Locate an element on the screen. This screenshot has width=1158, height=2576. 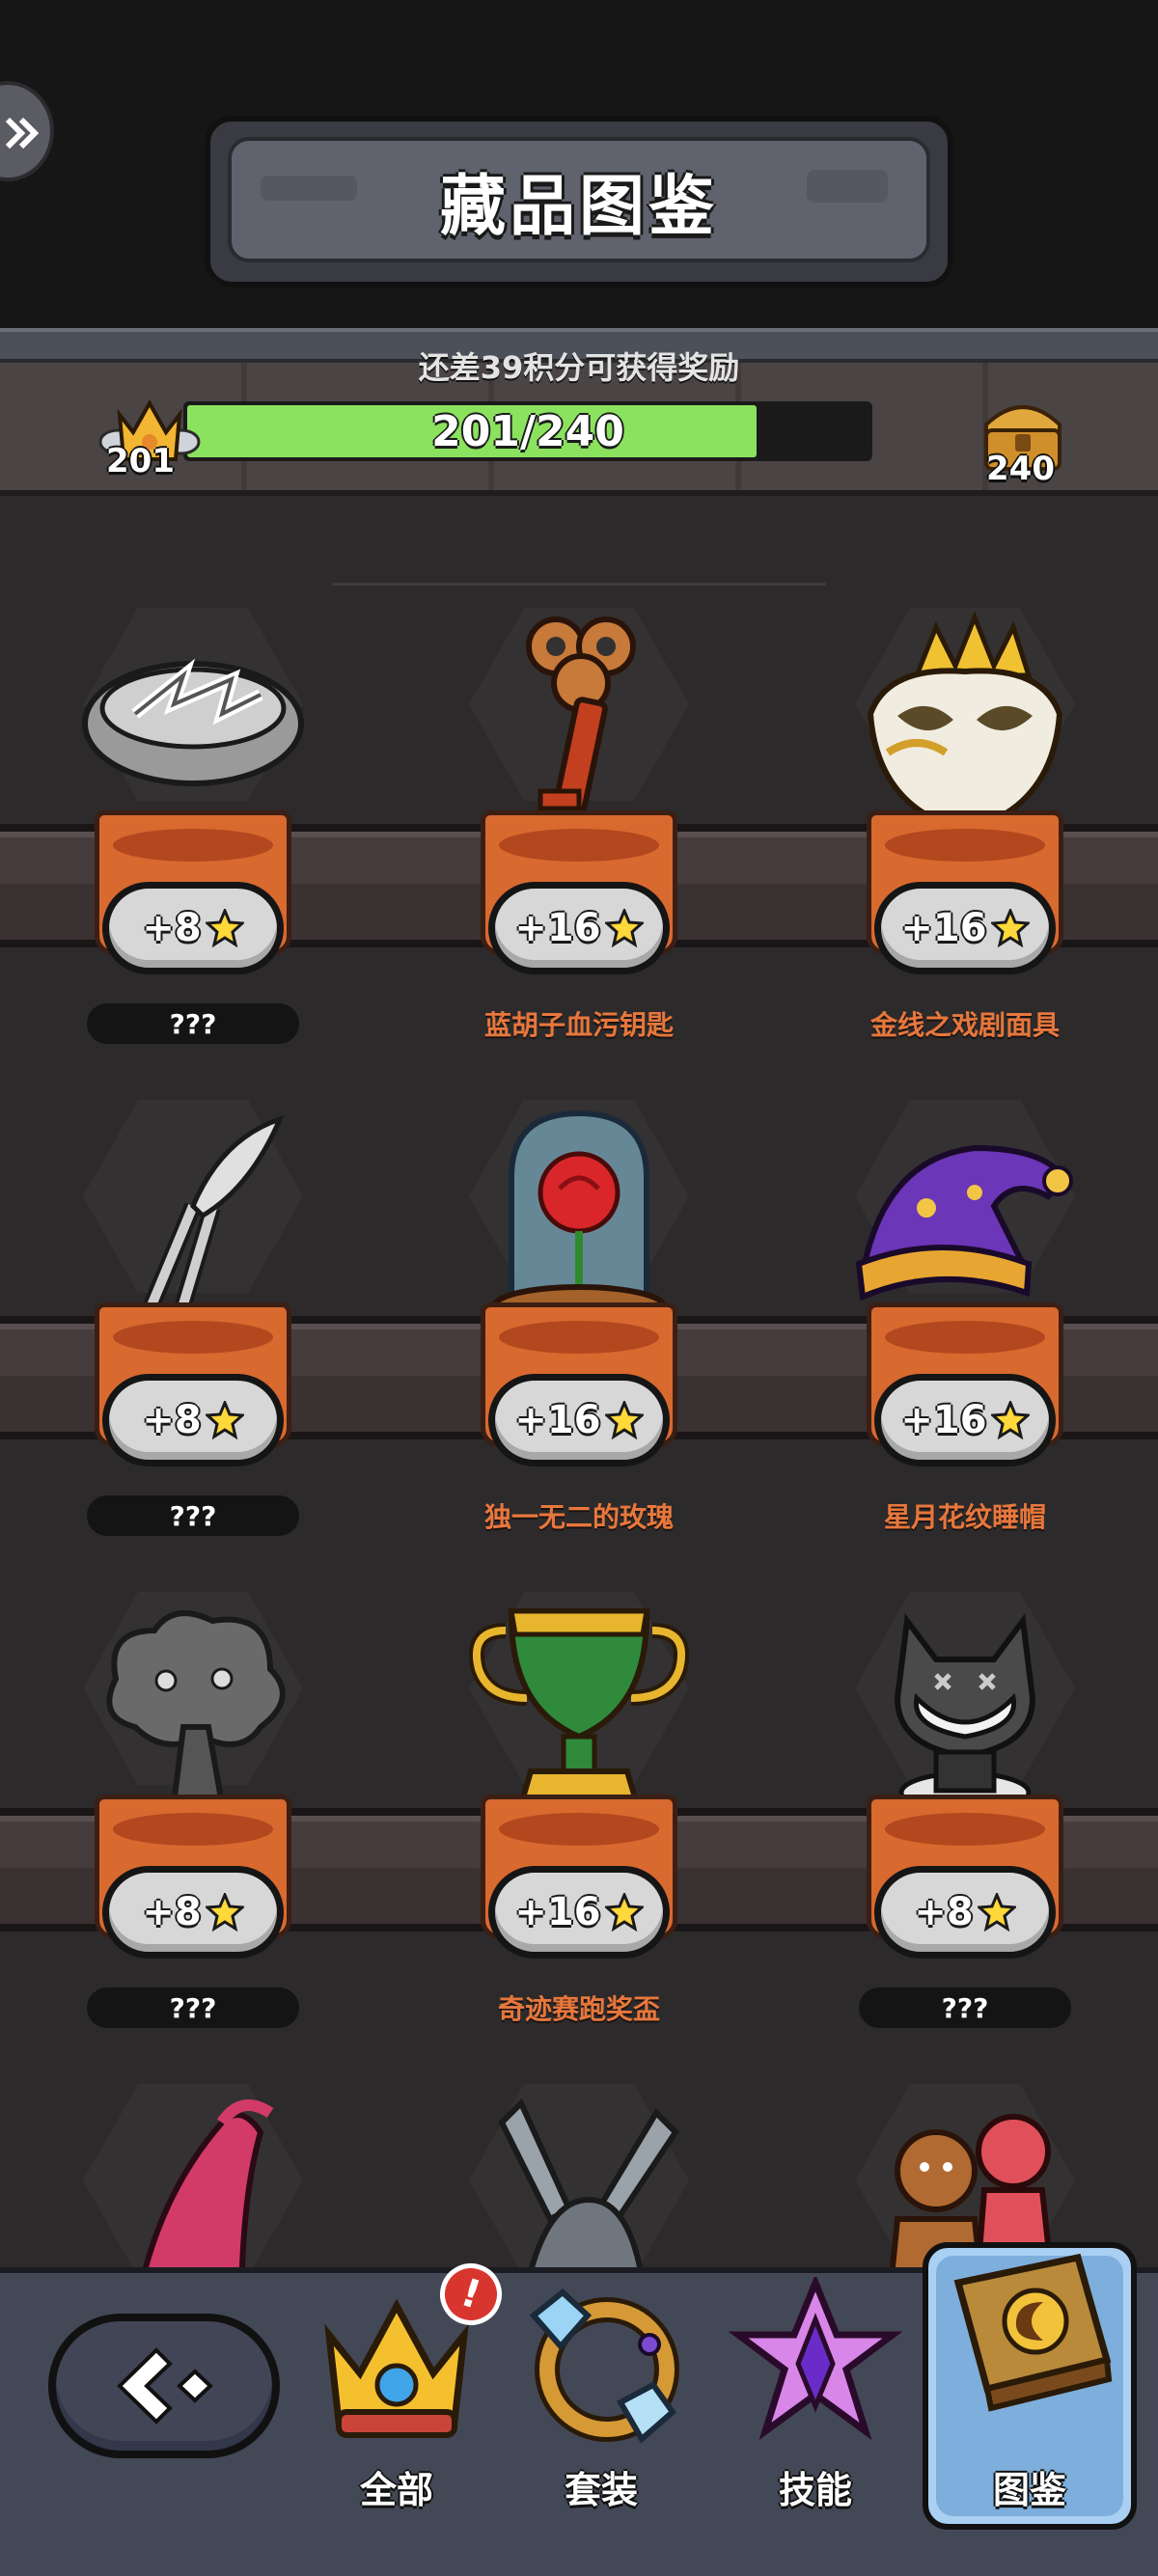
back-arrow-icon is located at coordinates (165, 2386).